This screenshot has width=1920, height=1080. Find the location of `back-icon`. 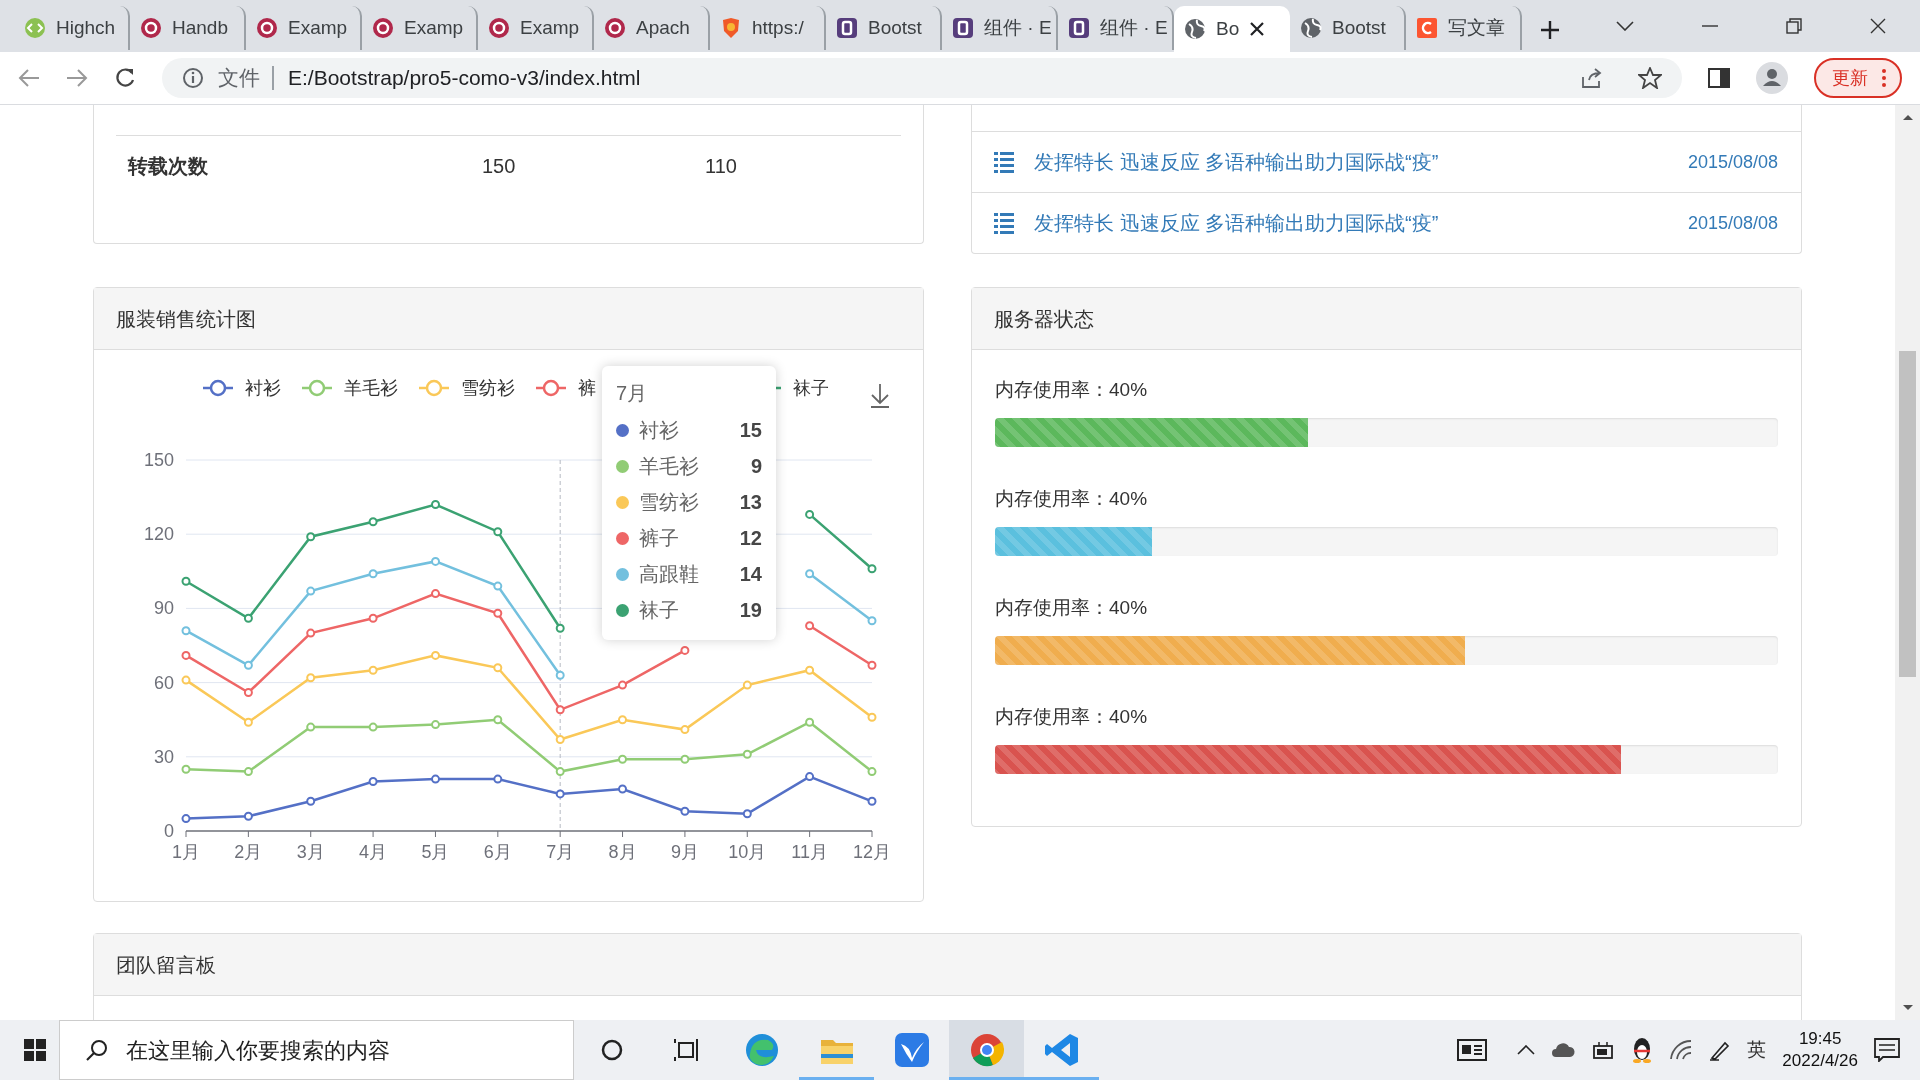

back-icon is located at coordinates (29, 78).